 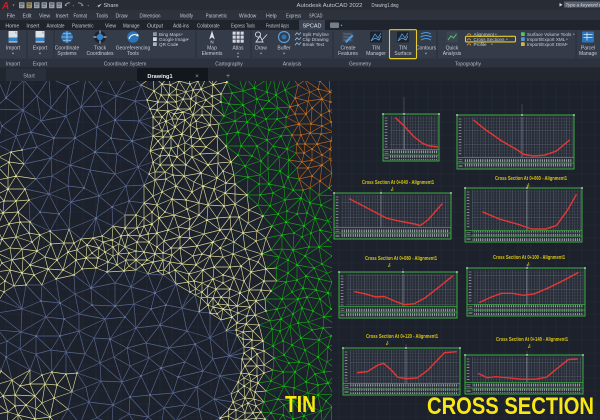 What do you see at coordinates (348, 54) in the screenshot?
I see `svg-text: Features` at bounding box center [348, 54].